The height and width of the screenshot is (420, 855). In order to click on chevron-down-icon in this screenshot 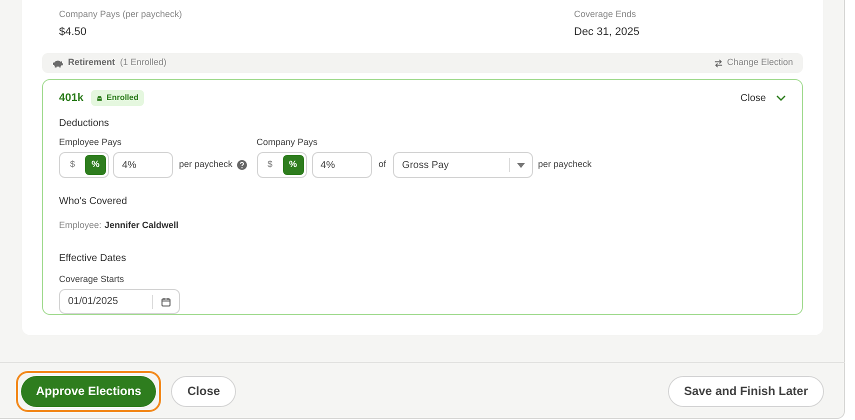, I will do `click(781, 98)`.